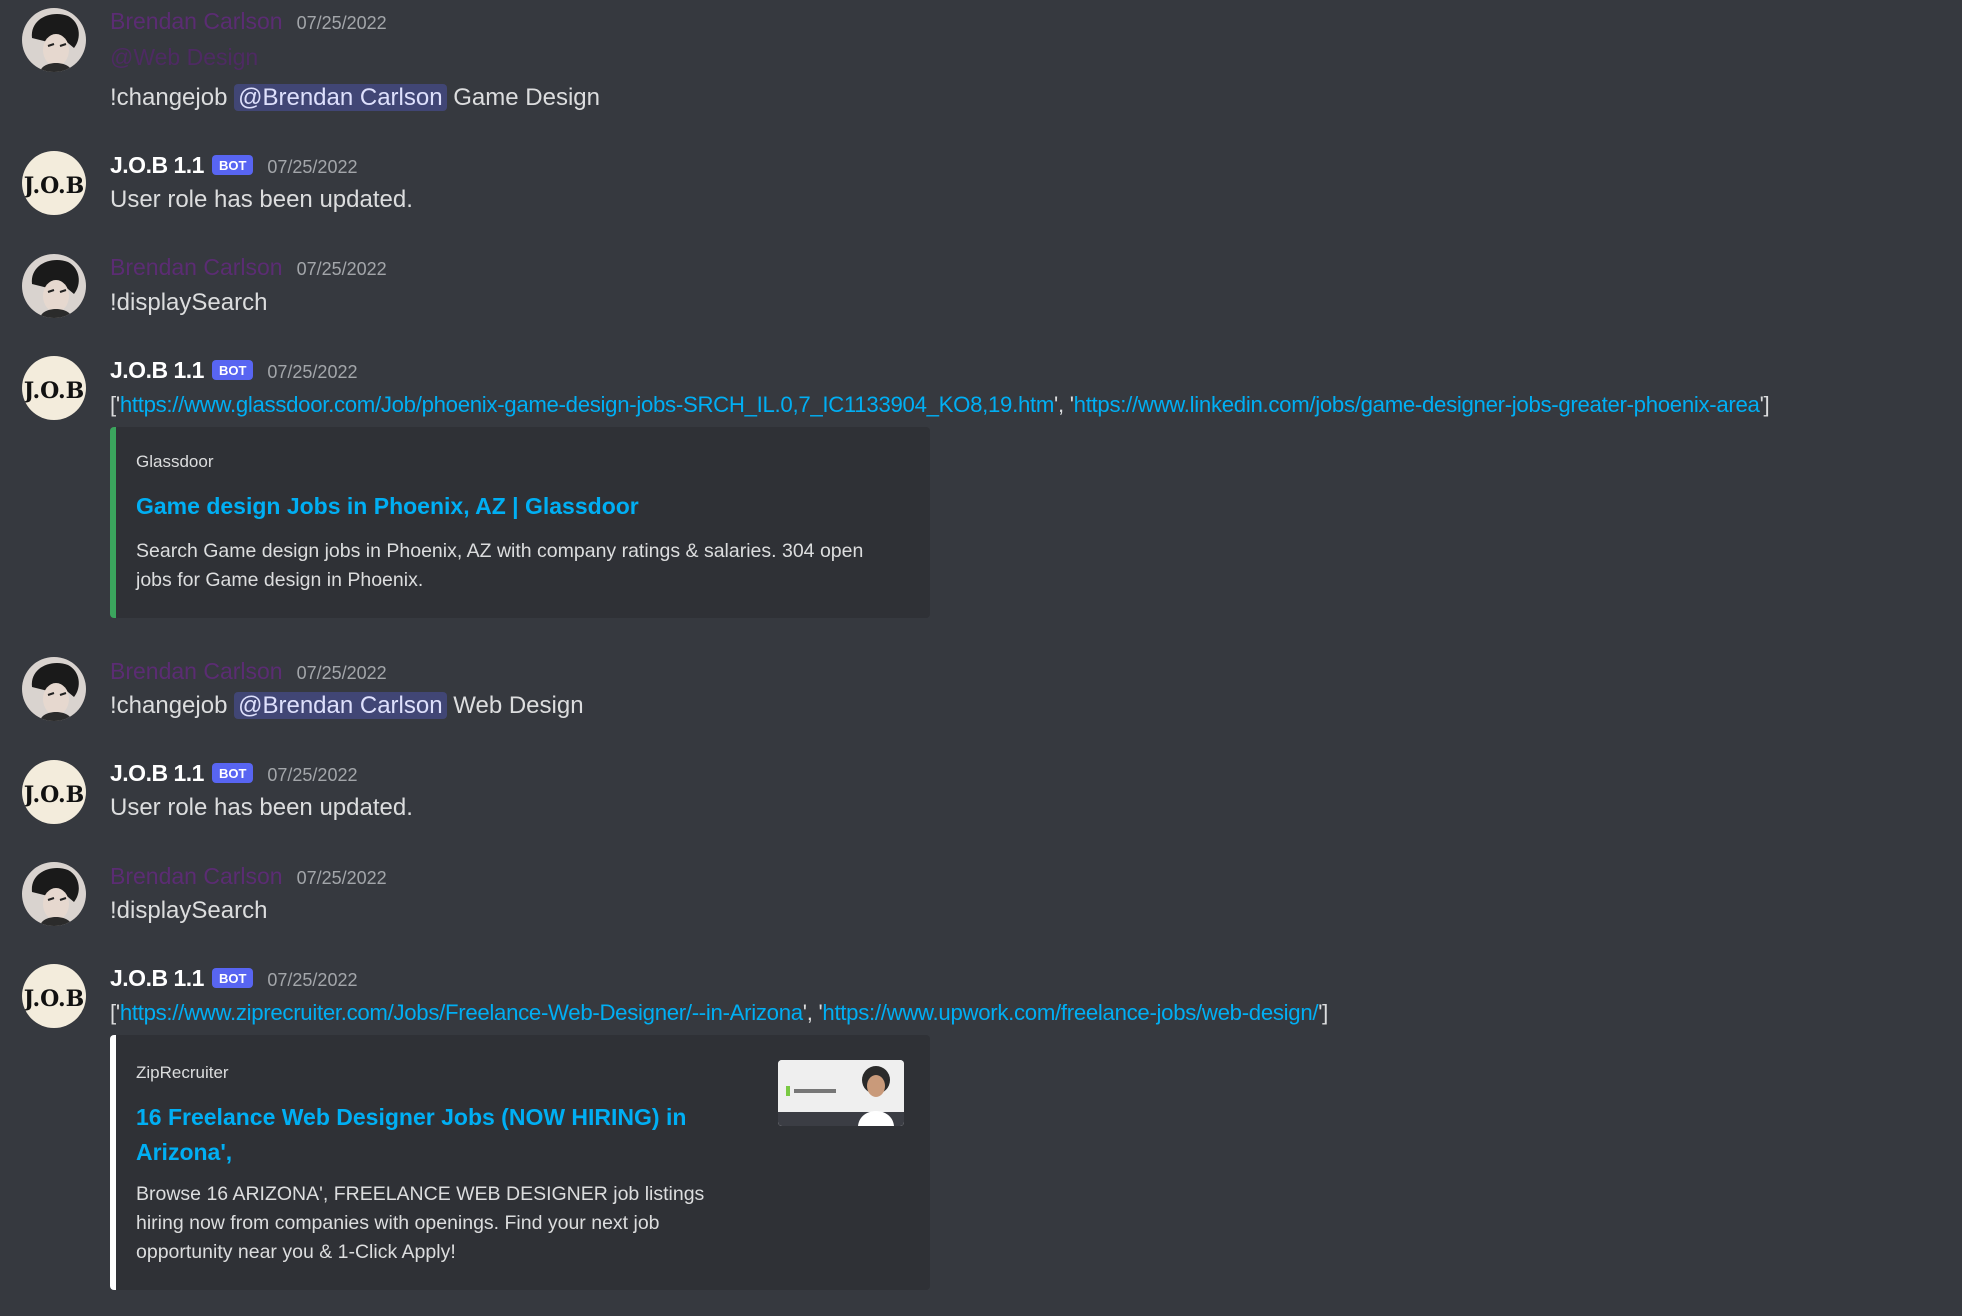 This screenshot has width=1962, height=1316. I want to click on command-arg: Game Design, so click(523, 97).